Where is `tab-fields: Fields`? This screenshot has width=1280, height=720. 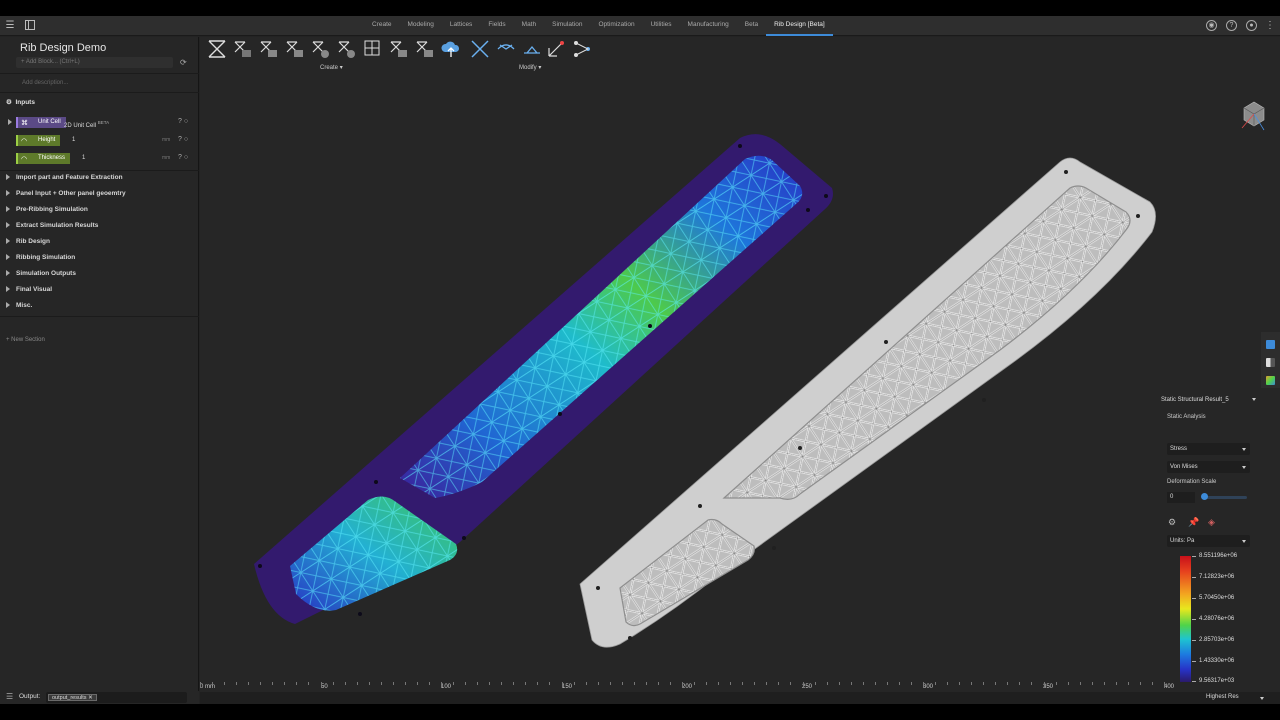
tab-fields: Fields is located at coordinates (496, 26).